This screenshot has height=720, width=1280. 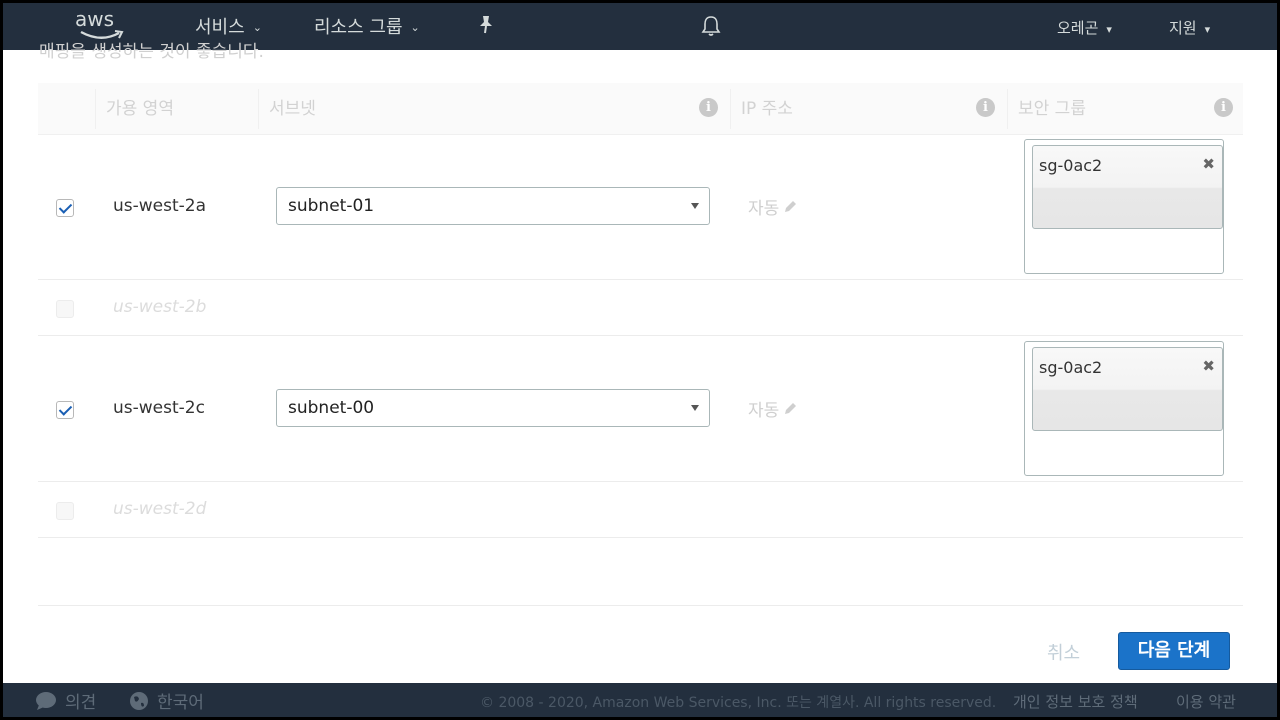 I want to click on globe-icon, so click(x=139, y=700).